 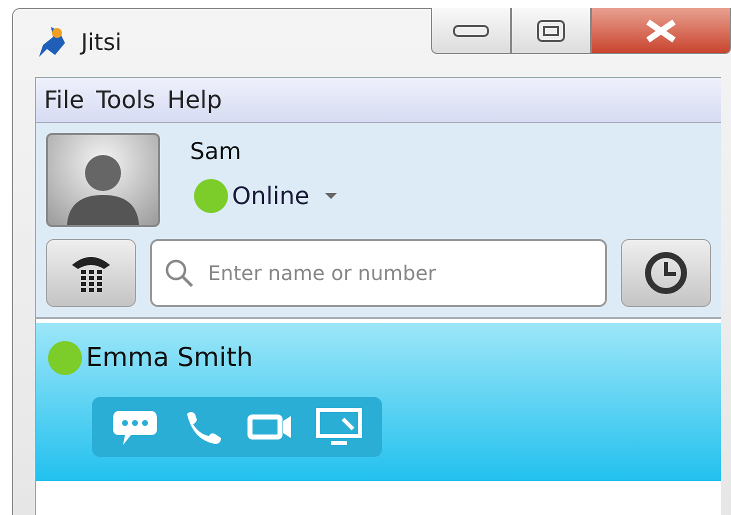 What do you see at coordinates (179, 273) in the screenshot?
I see `search-icon` at bounding box center [179, 273].